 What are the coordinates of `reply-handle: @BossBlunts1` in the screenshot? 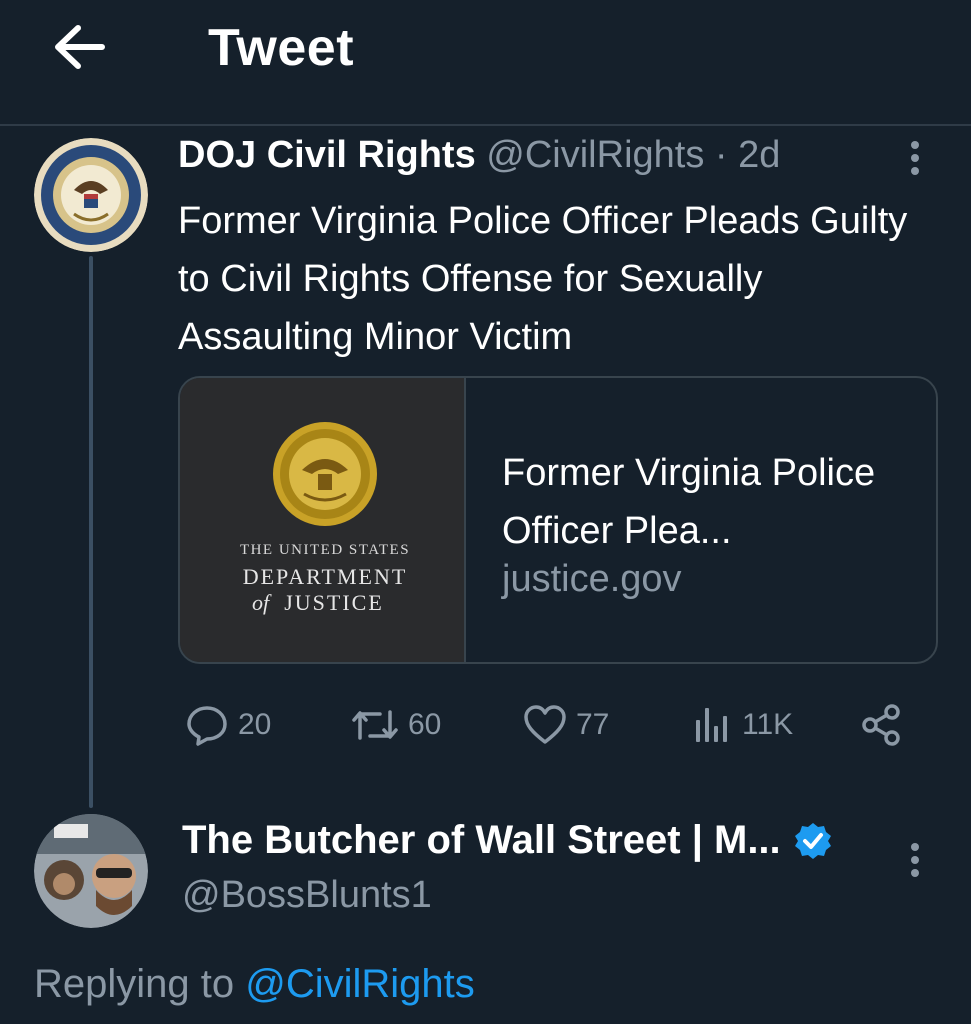 It's located at (307, 895).